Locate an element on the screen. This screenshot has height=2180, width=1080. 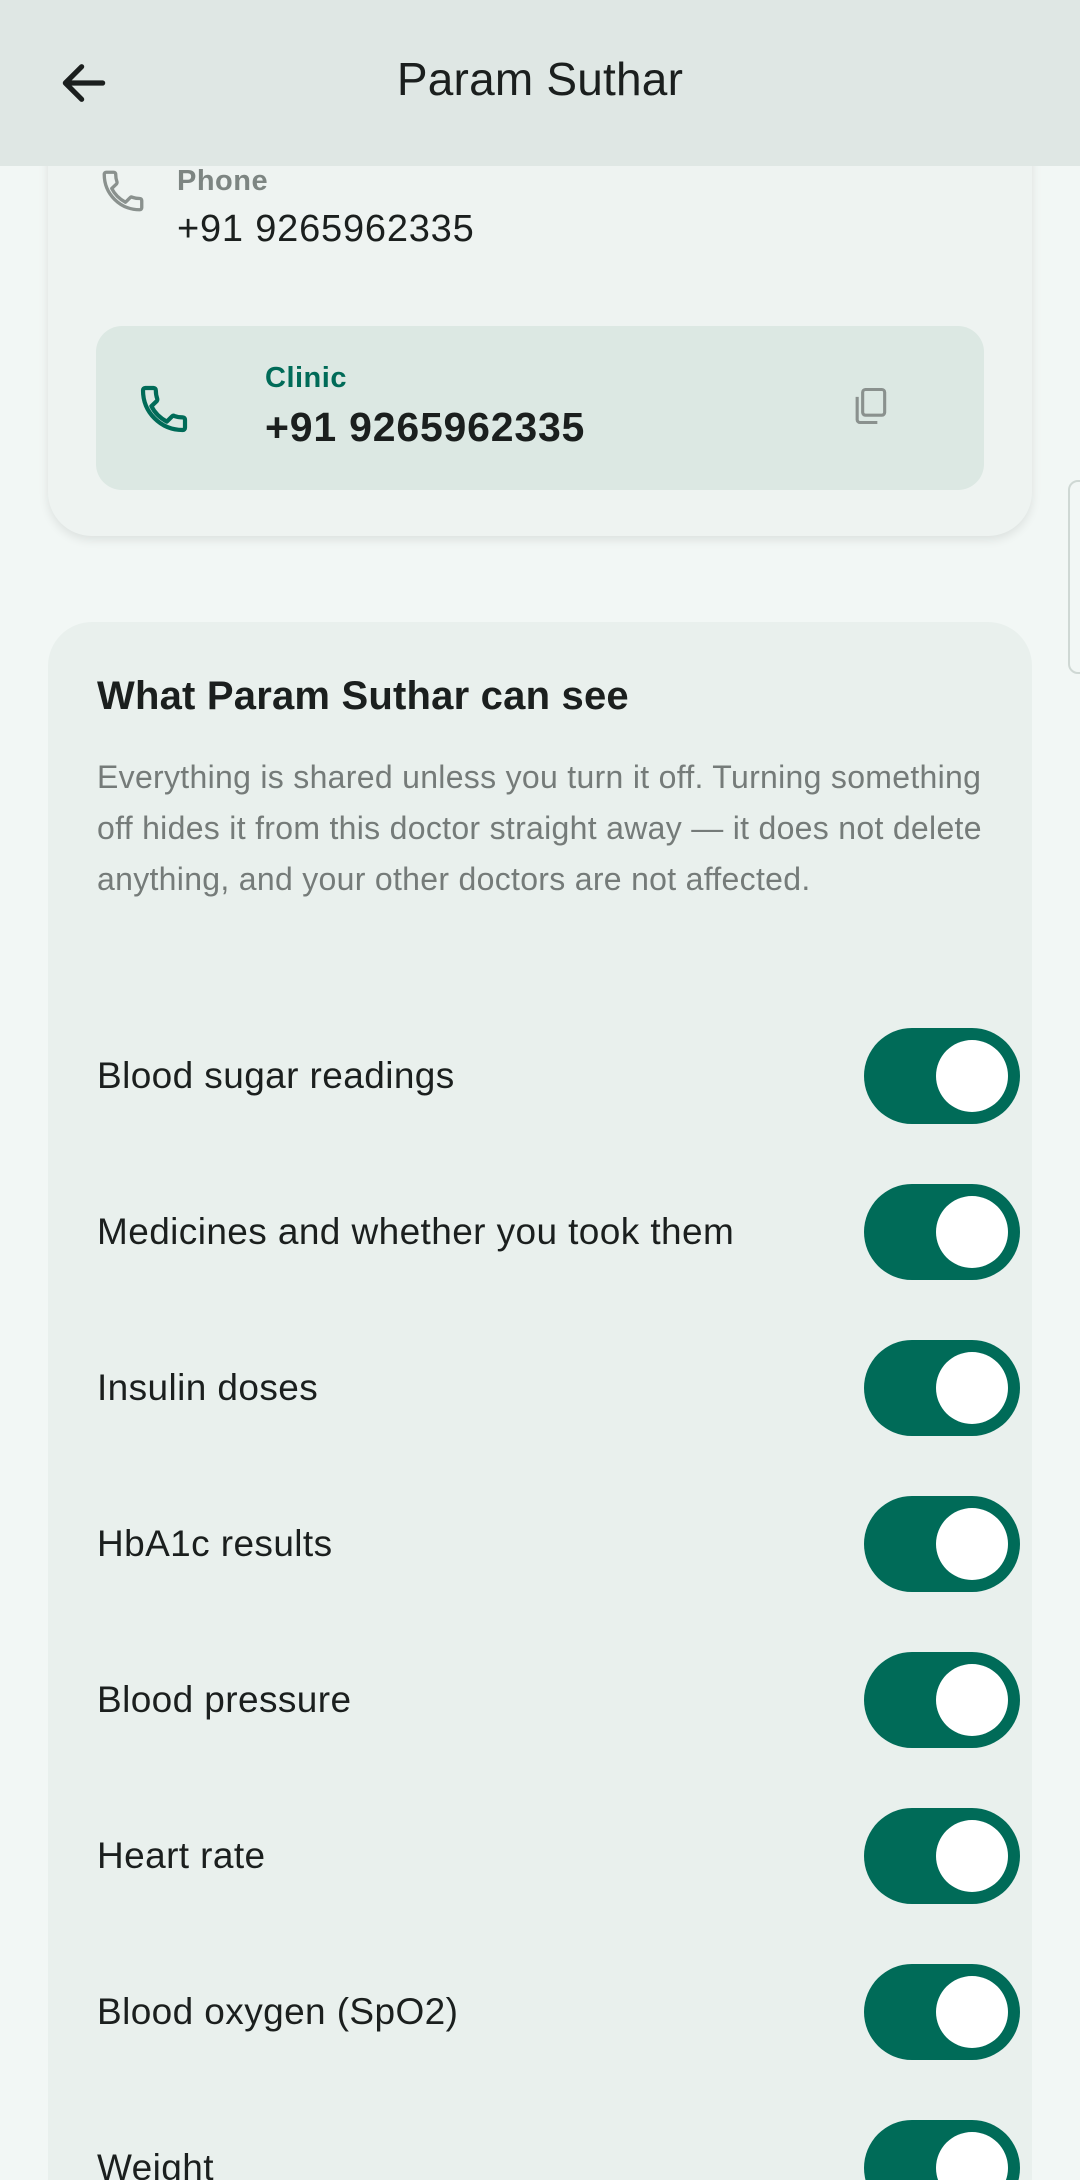
toggle-row-hba1c: HbA1c results is located at coordinates (559, 1544).